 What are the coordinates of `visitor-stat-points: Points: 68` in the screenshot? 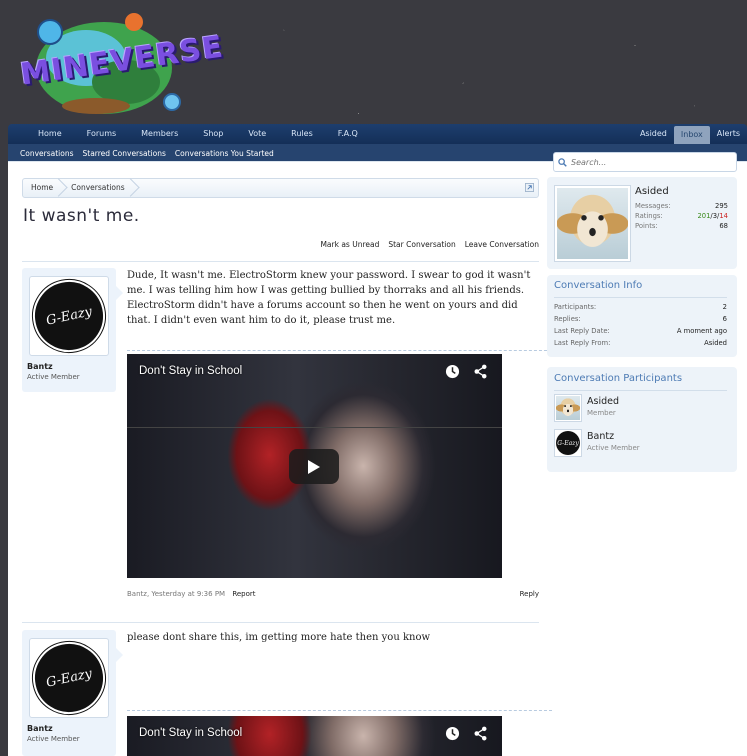 It's located at (681, 226).